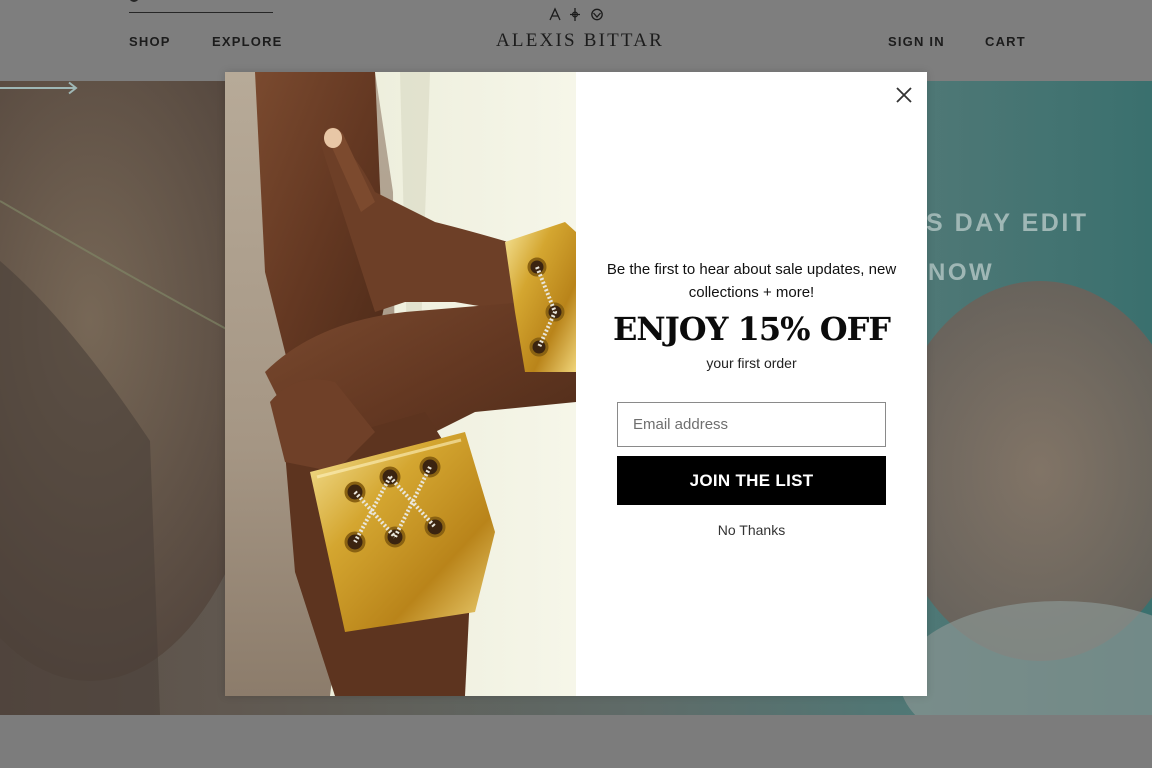  What do you see at coordinates (201, 12) in the screenshot?
I see `search-field-underline` at bounding box center [201, 12].